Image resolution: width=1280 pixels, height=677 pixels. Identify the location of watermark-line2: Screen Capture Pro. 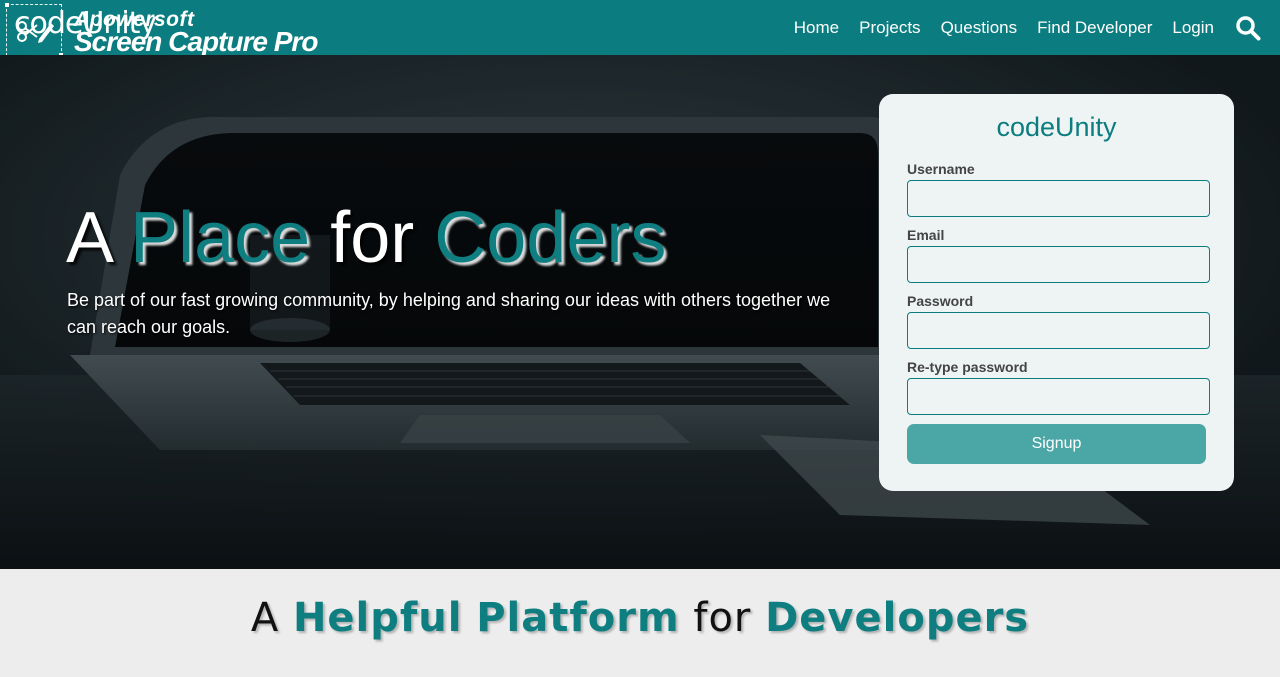
(196, 41).